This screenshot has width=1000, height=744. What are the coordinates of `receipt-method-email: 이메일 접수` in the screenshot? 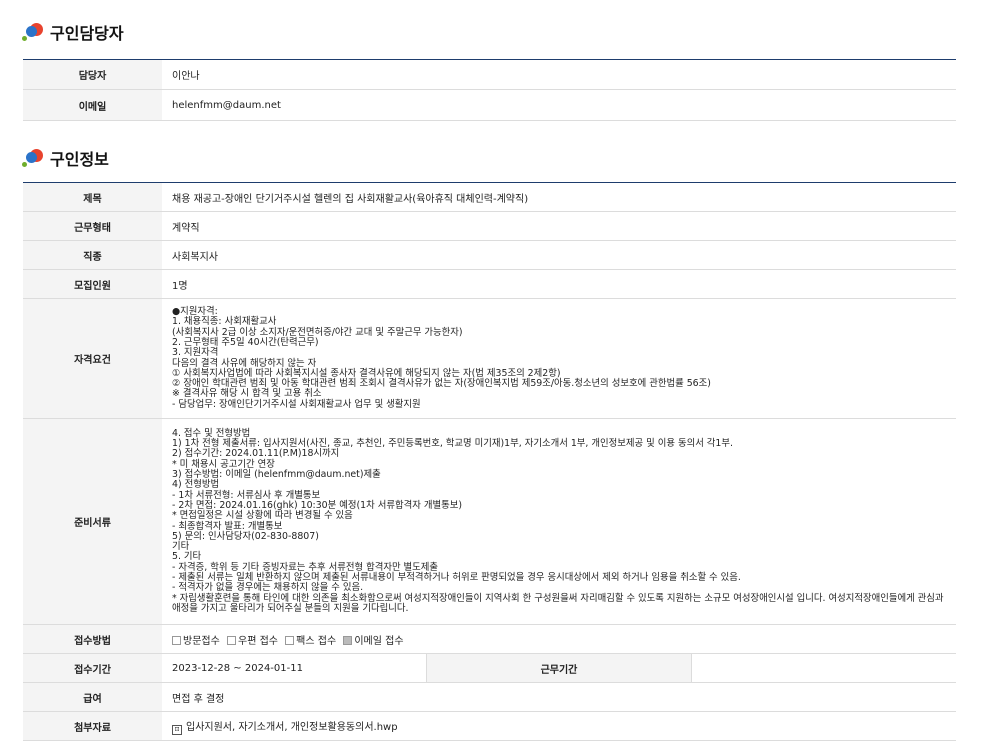 It's located at (373, 641).